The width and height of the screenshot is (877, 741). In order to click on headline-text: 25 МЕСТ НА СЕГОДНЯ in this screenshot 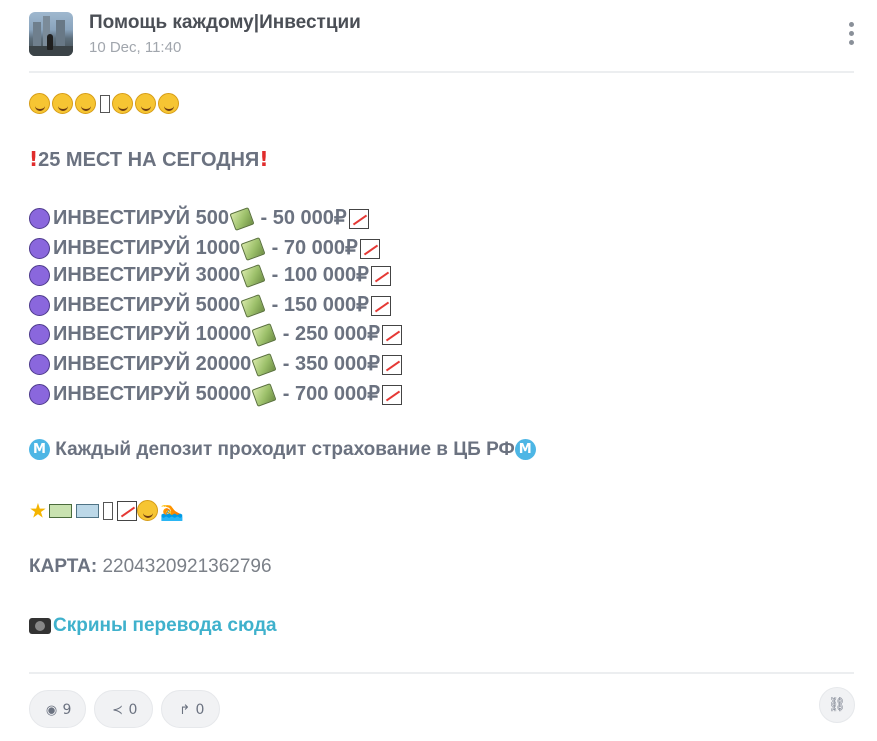, I will do `click(149, 160)`.